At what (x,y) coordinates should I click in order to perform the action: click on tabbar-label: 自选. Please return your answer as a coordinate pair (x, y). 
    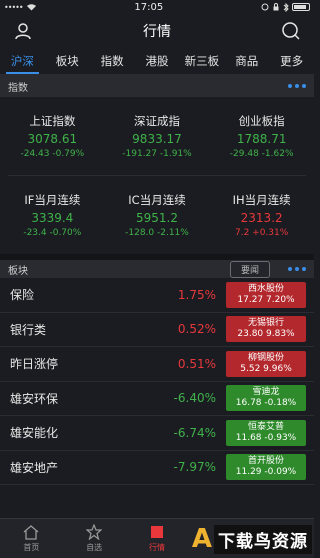
    Looking at the image, I should click on (94, 547).